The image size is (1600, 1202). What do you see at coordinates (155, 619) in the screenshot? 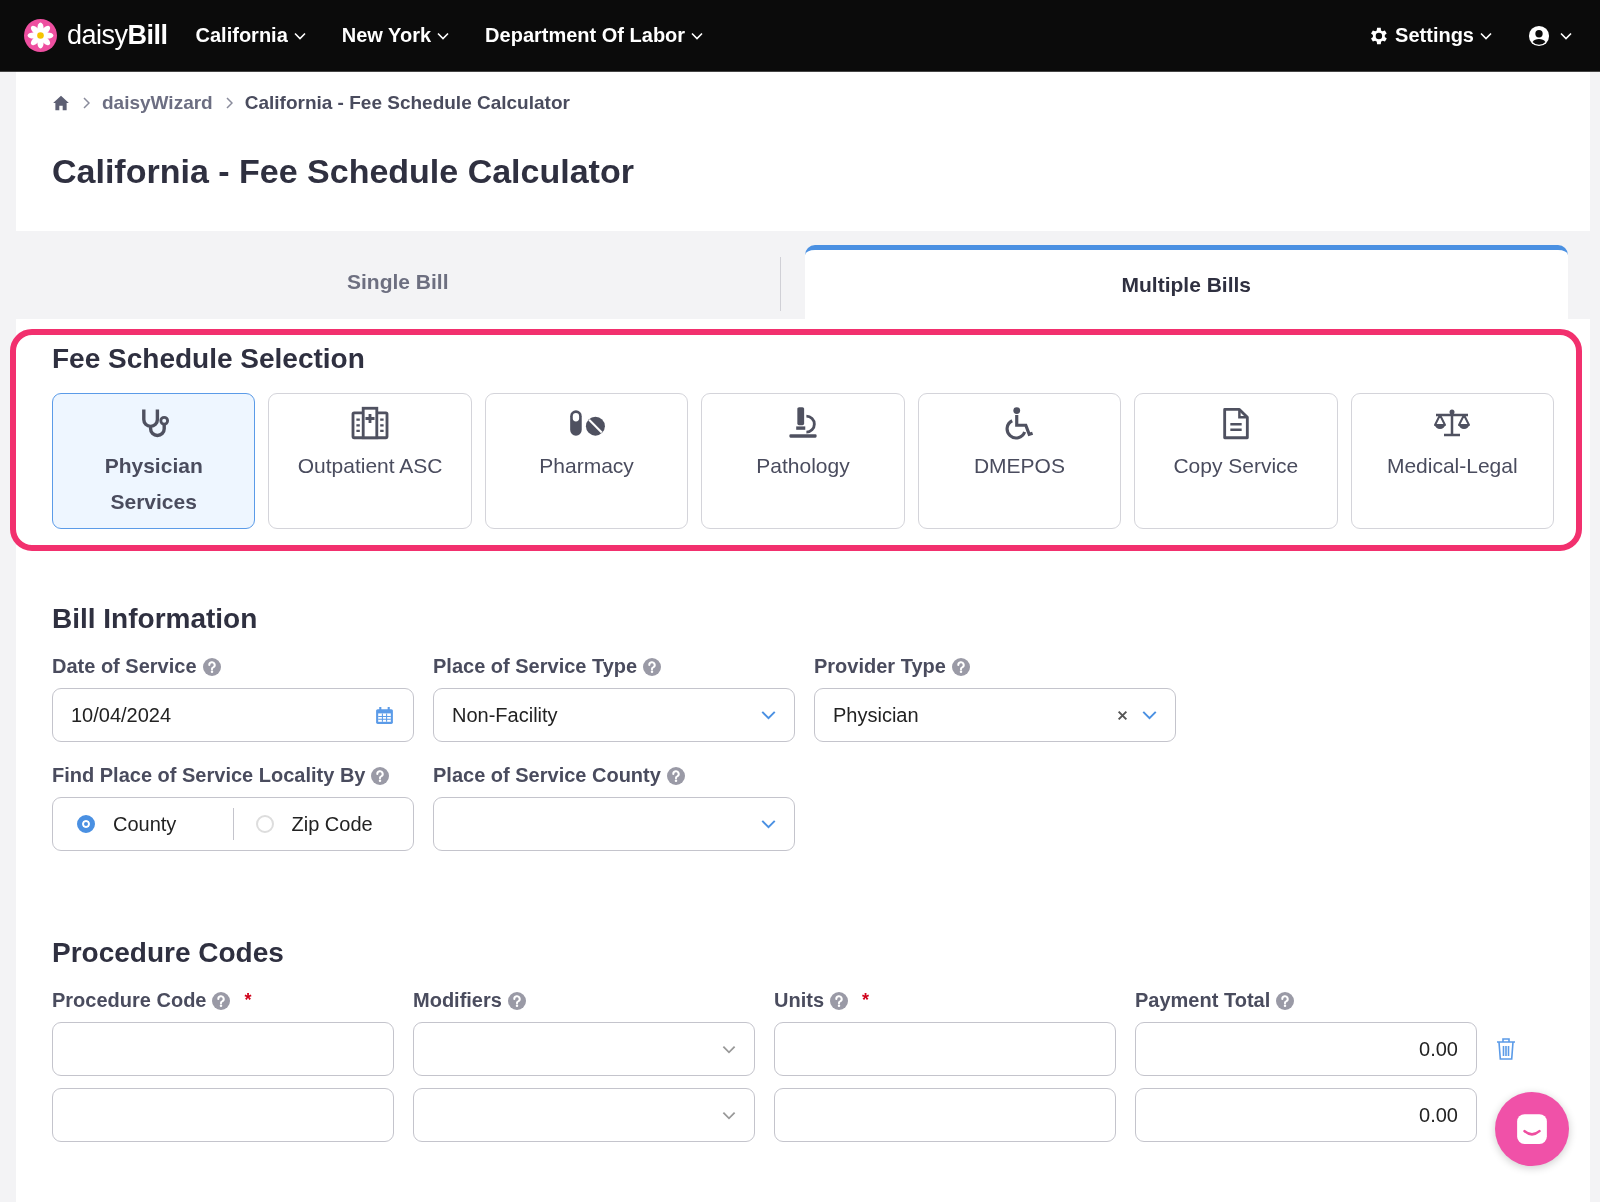
I see `section-title: Bill Information` at bounding box center [155, 619].